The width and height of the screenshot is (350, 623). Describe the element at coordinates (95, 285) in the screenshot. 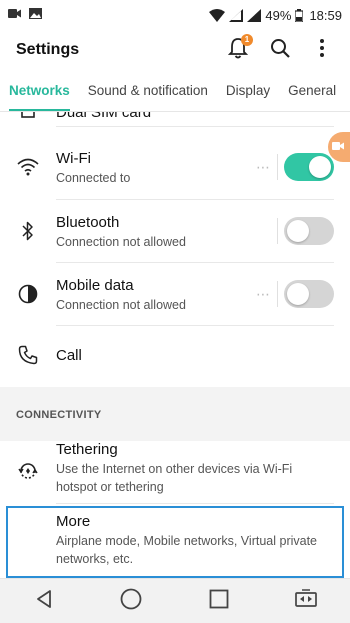

I see `list-item-title: Mobile data` at that location.